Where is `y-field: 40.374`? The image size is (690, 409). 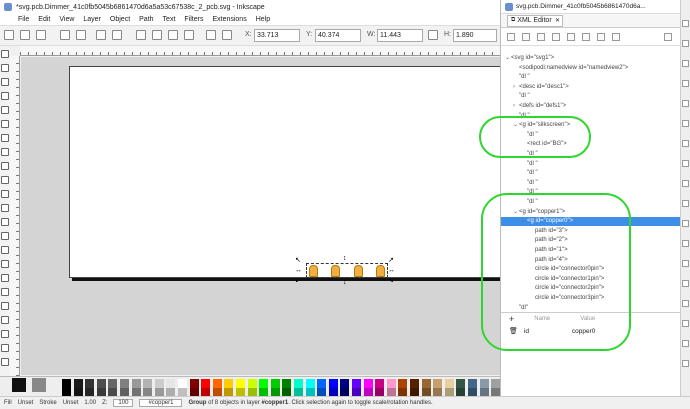
y-field: 40.374 is located at coordinates (338, 35).